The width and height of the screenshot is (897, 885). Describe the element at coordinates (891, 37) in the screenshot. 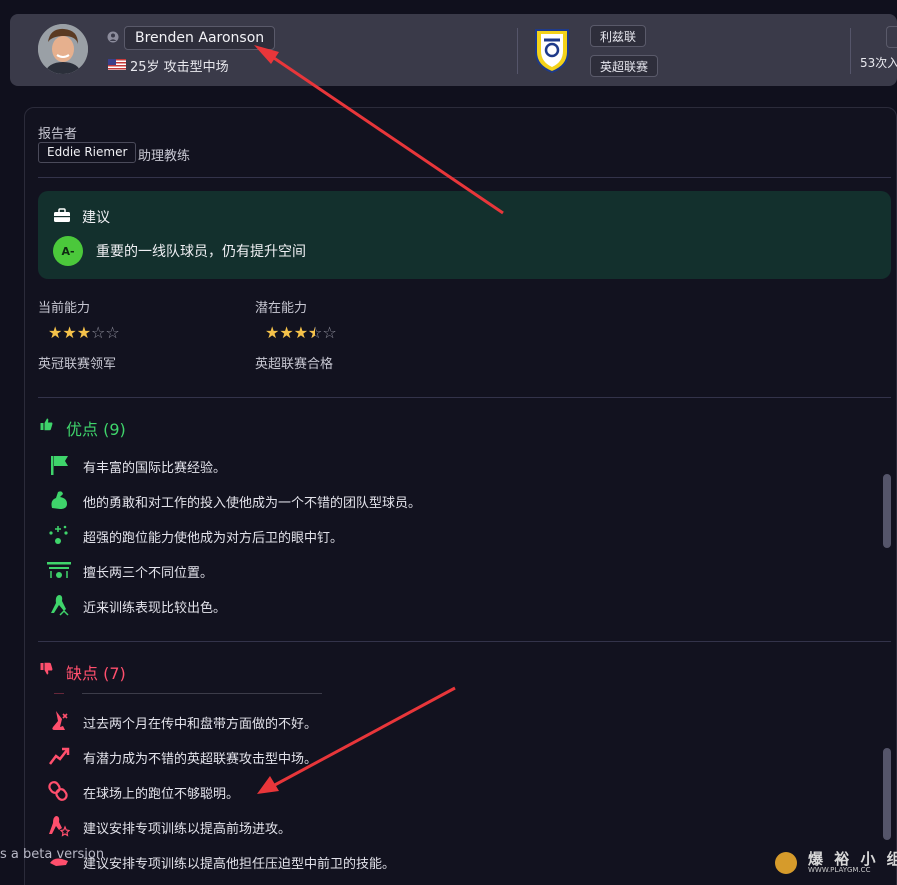

I see `header-stat-box` at that location.